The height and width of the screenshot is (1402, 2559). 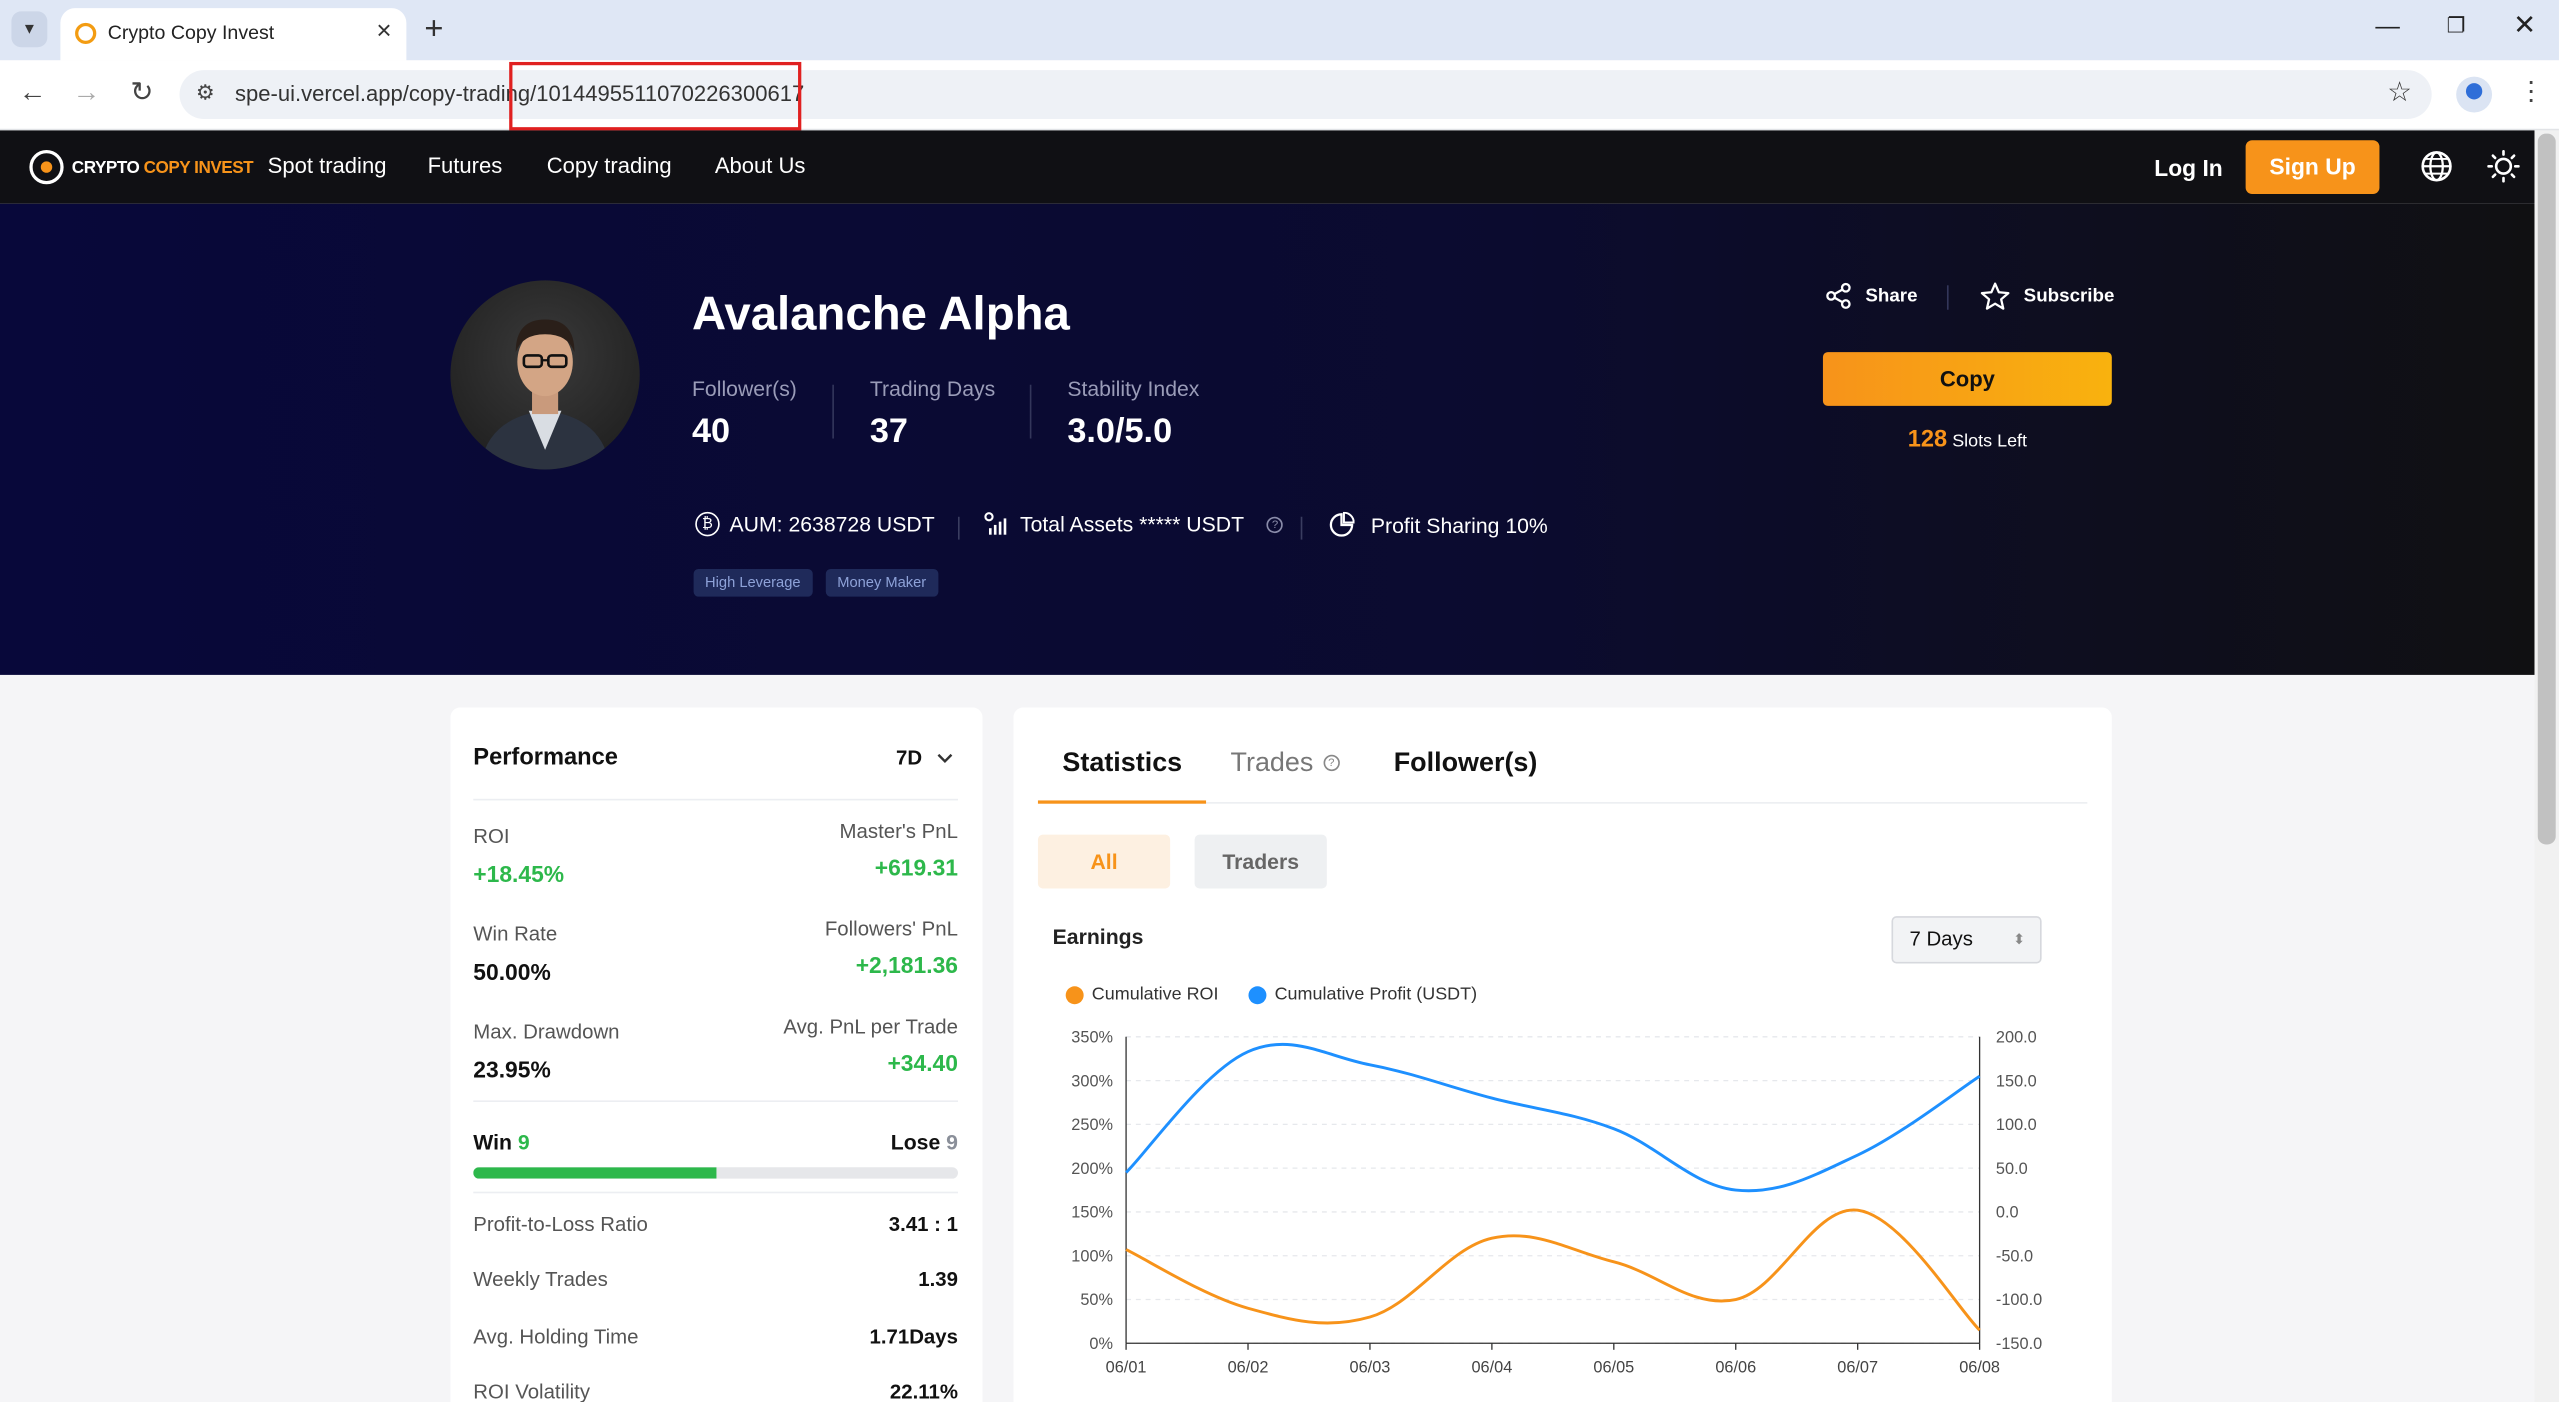 I want to click on tag-money-maker: Money Maker, so click(x=881, y=582).